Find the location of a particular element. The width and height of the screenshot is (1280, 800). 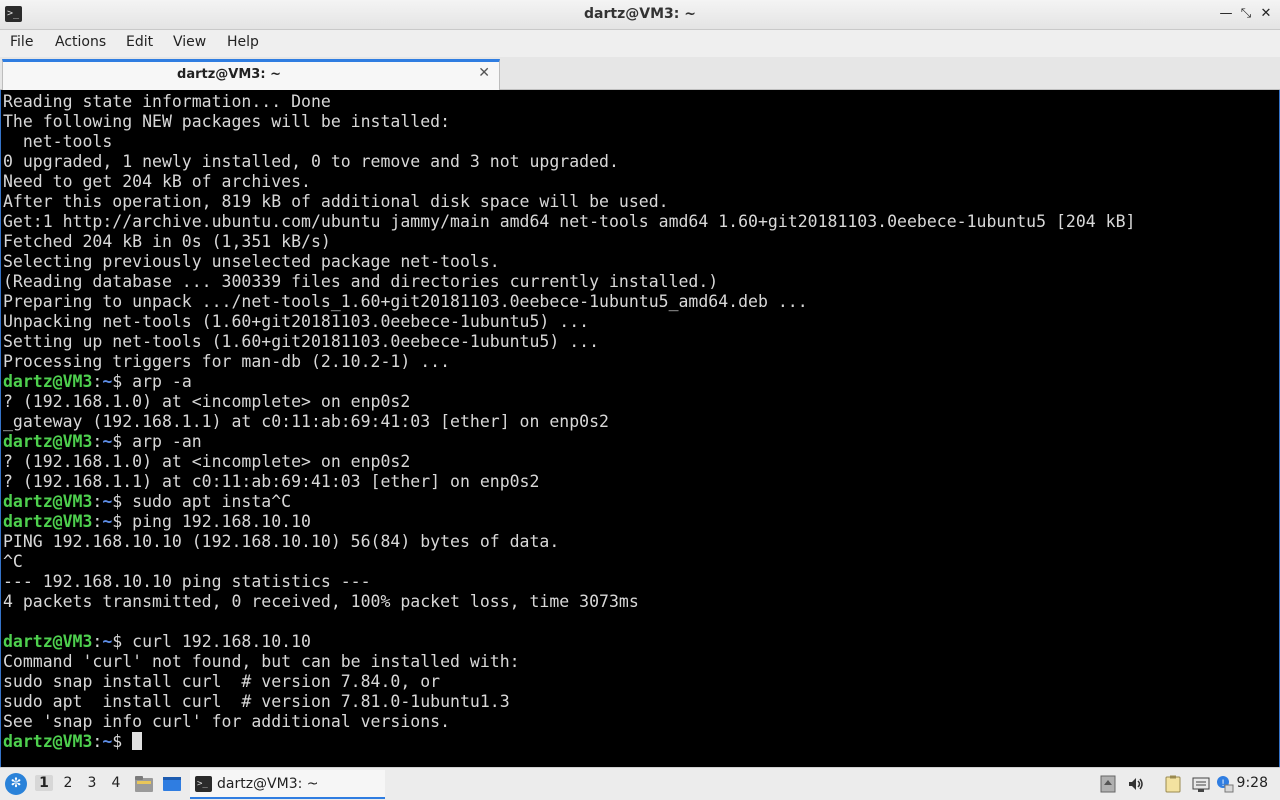

command-text: curl 192.168.10.10 is located at coordinates (221, 641).